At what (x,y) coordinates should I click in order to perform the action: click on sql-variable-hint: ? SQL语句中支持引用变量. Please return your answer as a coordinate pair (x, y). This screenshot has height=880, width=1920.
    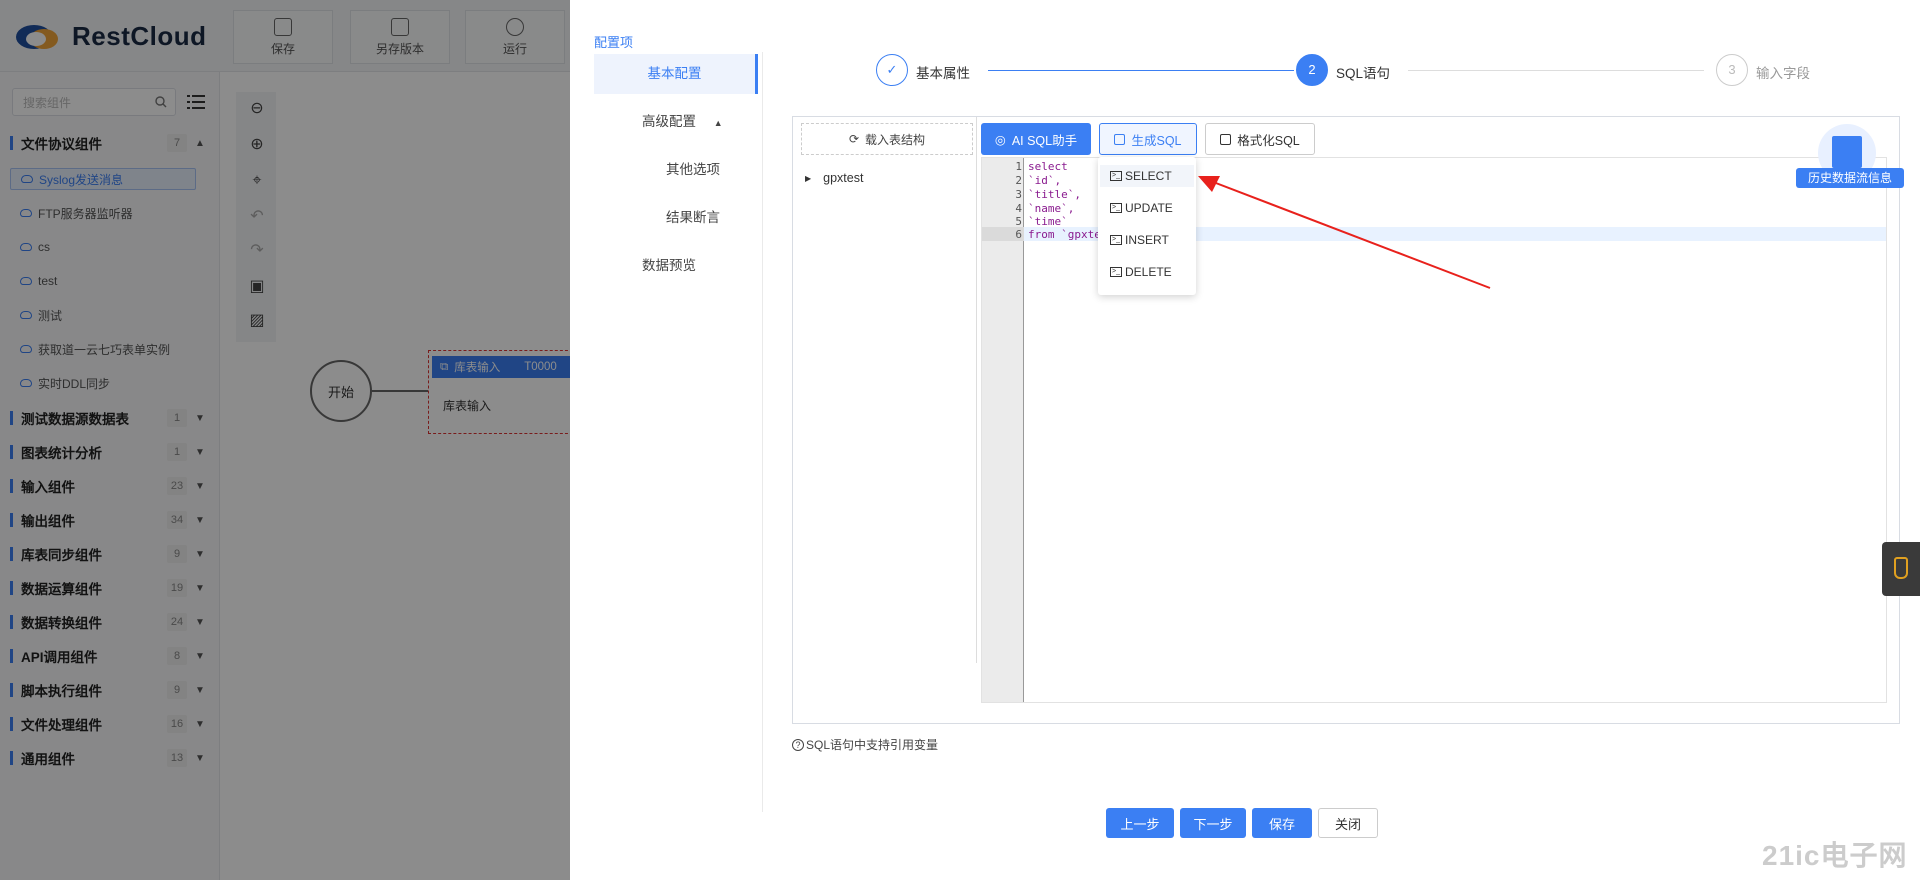
    Looking at the image, I should click on (865, 744).